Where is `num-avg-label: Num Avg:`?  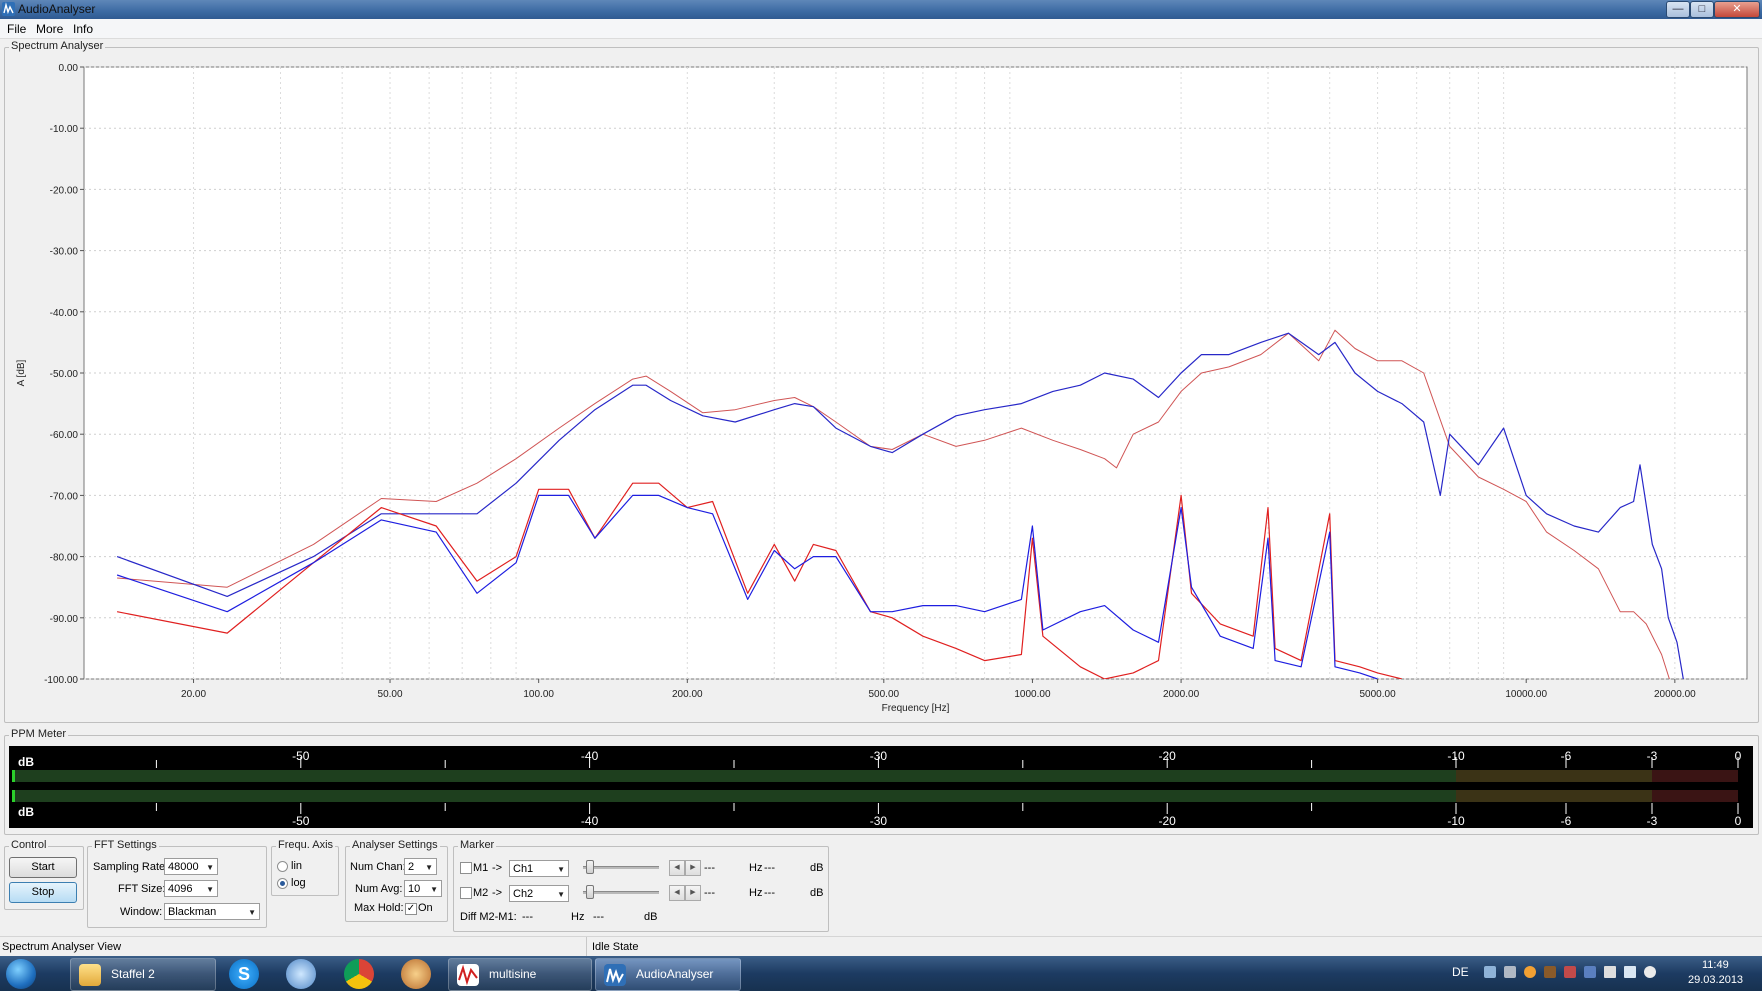
num-avg-label: Num Avg: is located at coordinates (379, 889).